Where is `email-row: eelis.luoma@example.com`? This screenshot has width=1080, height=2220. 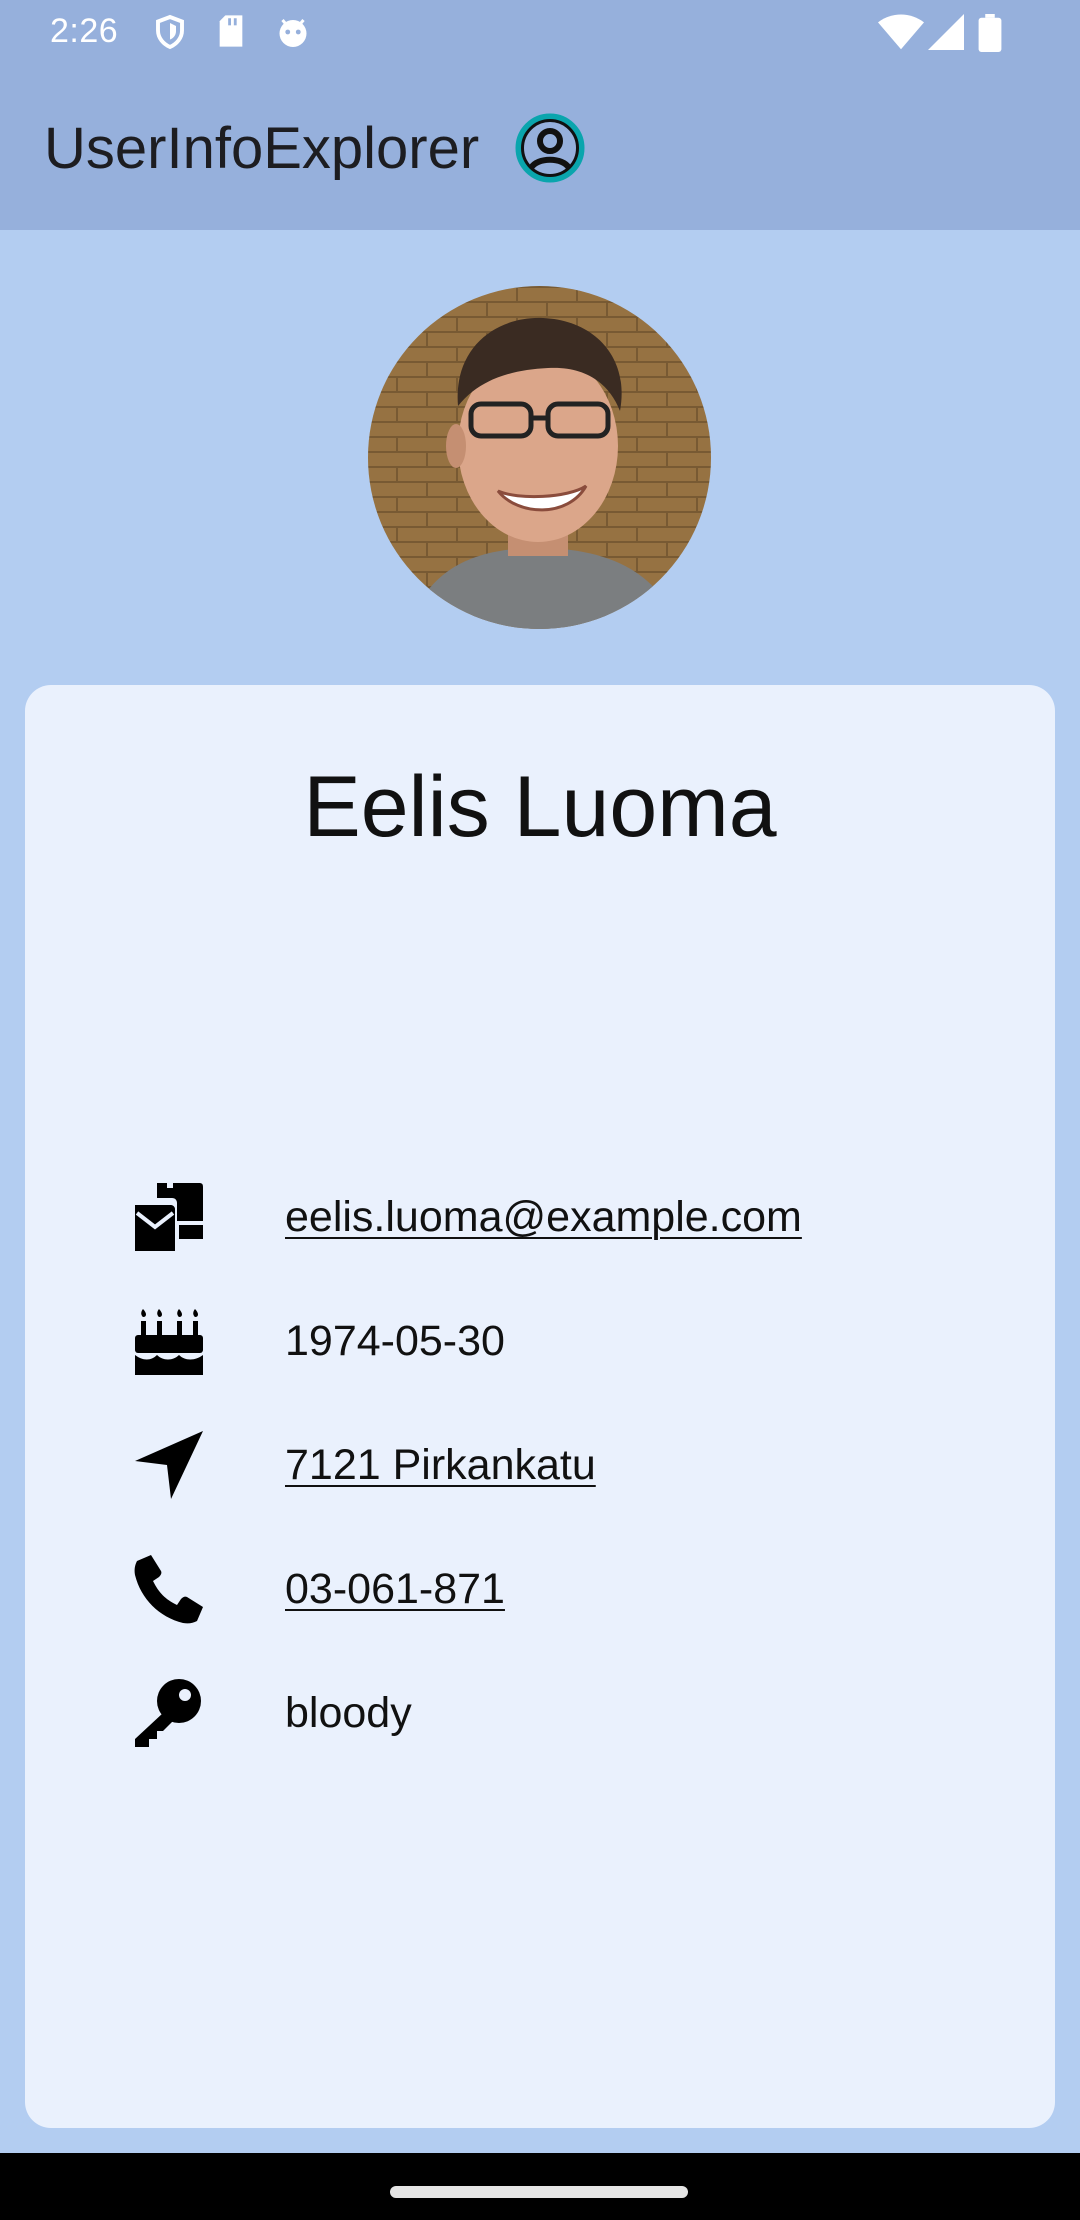 email-row: eelis.luoma@example.com is located at coordinates (563, 1215).